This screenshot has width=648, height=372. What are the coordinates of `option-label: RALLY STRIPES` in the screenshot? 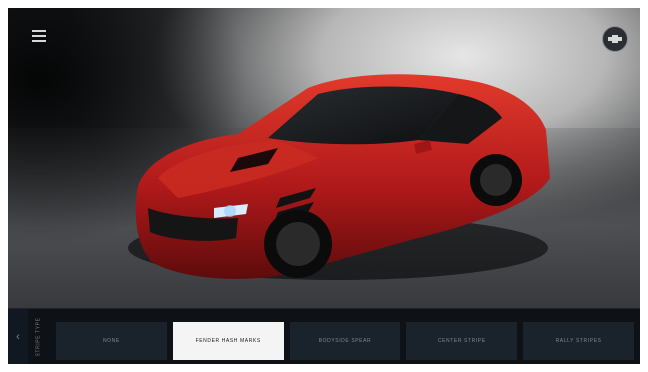 It's located at (578, 341).